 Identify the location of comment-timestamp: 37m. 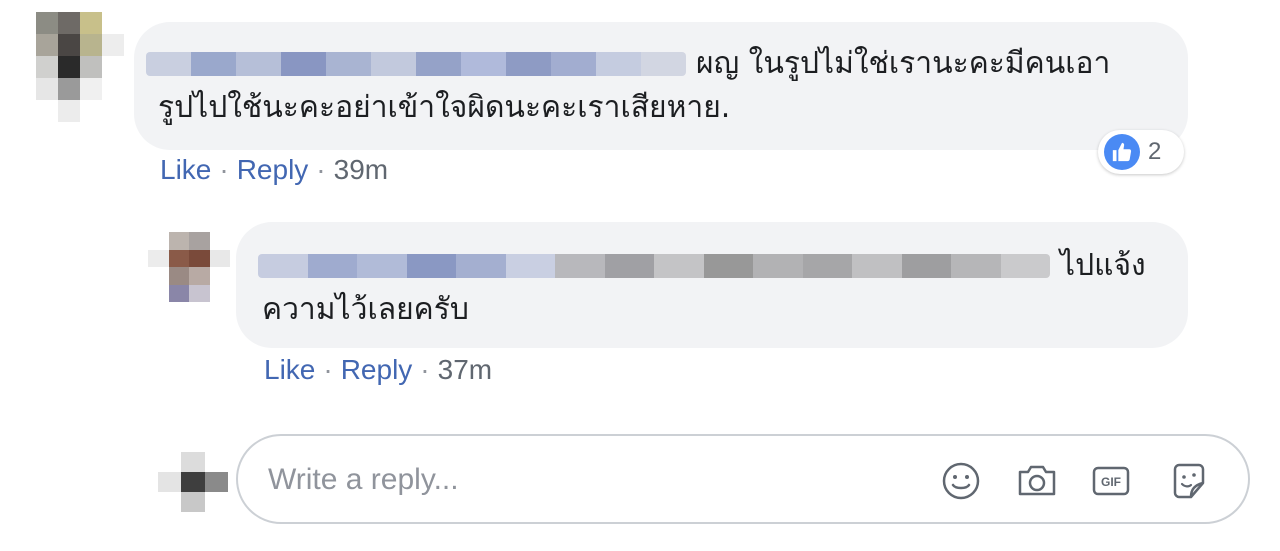
(465, 370).